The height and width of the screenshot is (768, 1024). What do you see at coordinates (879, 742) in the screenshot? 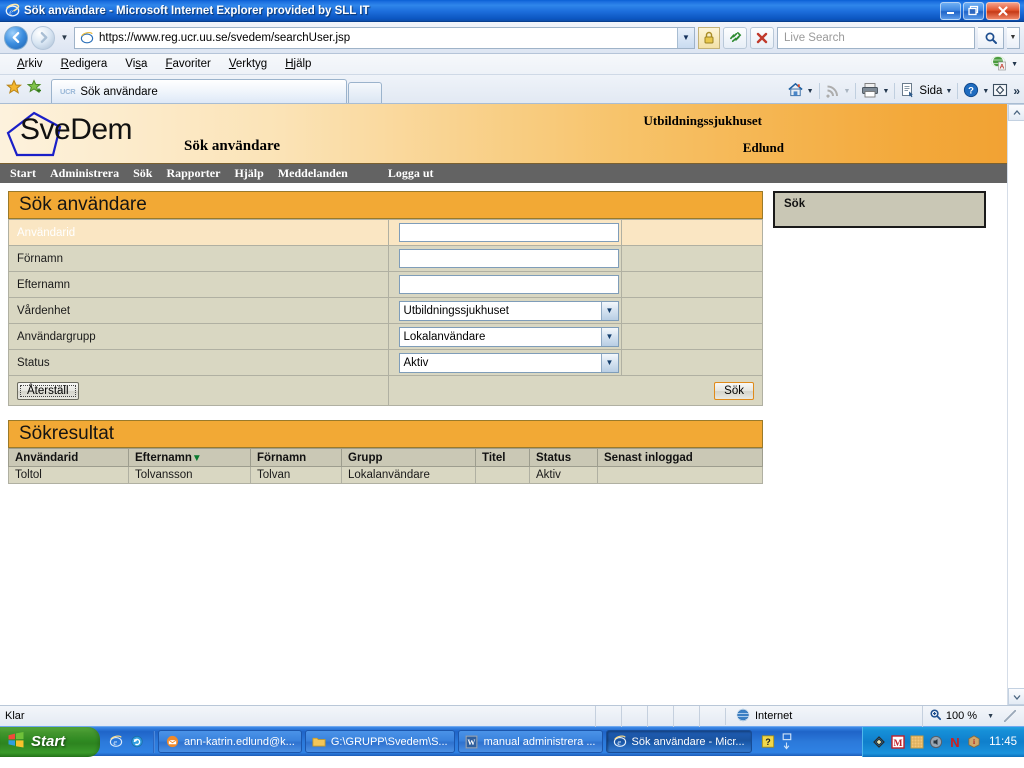
I see `tray-network-icon` at bounding box center [879, 742].